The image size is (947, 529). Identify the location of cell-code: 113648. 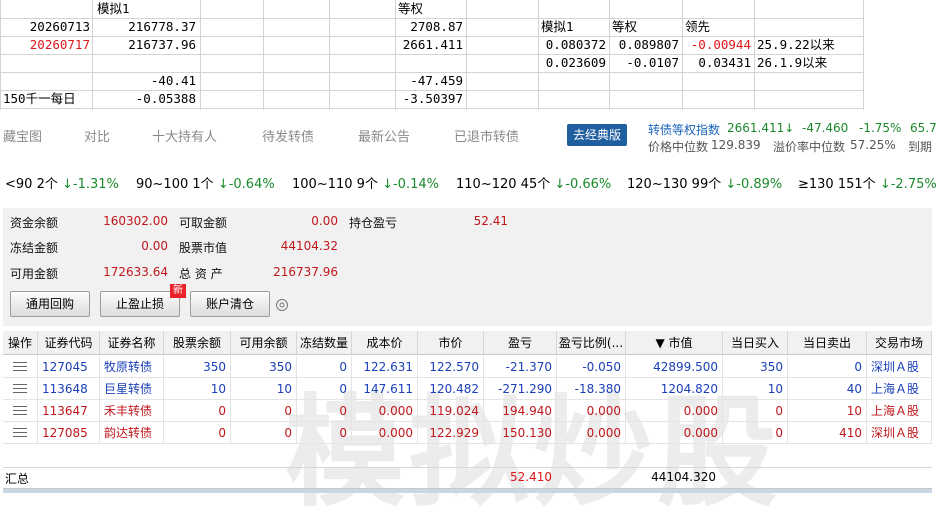
(69, 389).